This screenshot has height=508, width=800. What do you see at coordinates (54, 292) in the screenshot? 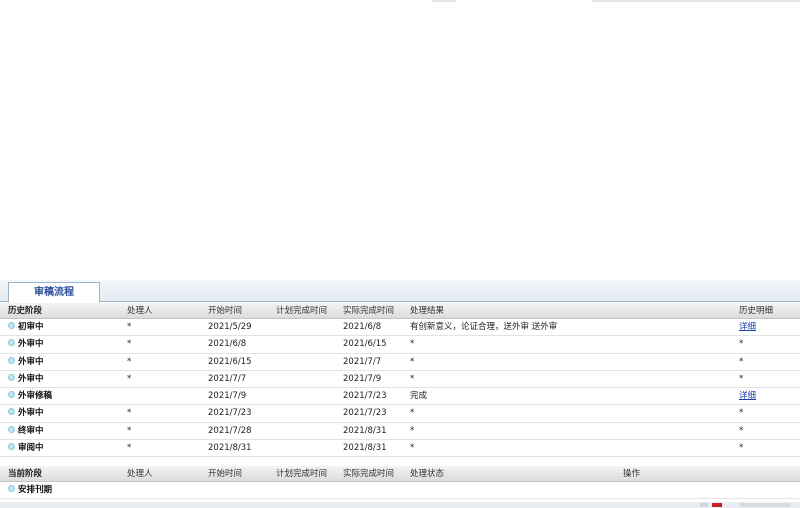
I see `tab-review-process: 审稿流程` at bounding box center [54, 292].